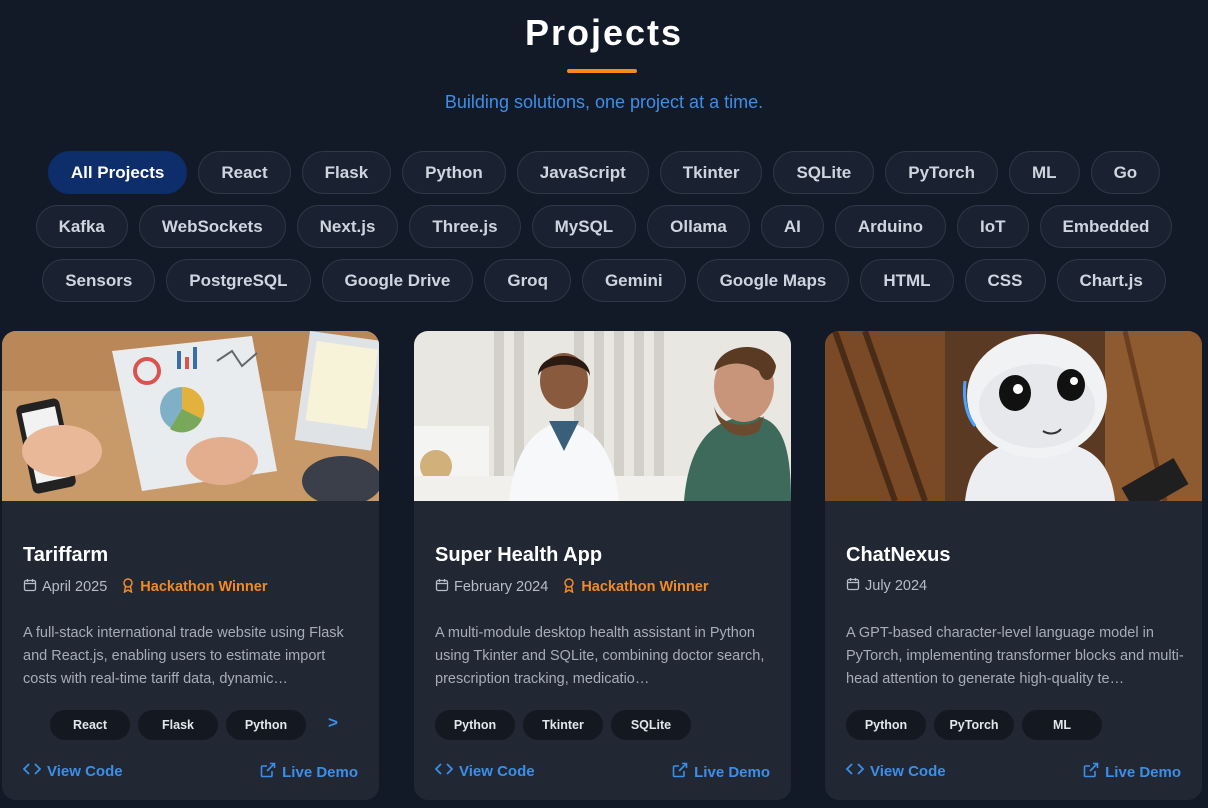 This screenshot has height=808, width=1208. What do you see at coordinates (465, 226) in the screenshot?
I see `filter-chip-threejs: Three.js` at bounding box center [465, 226].